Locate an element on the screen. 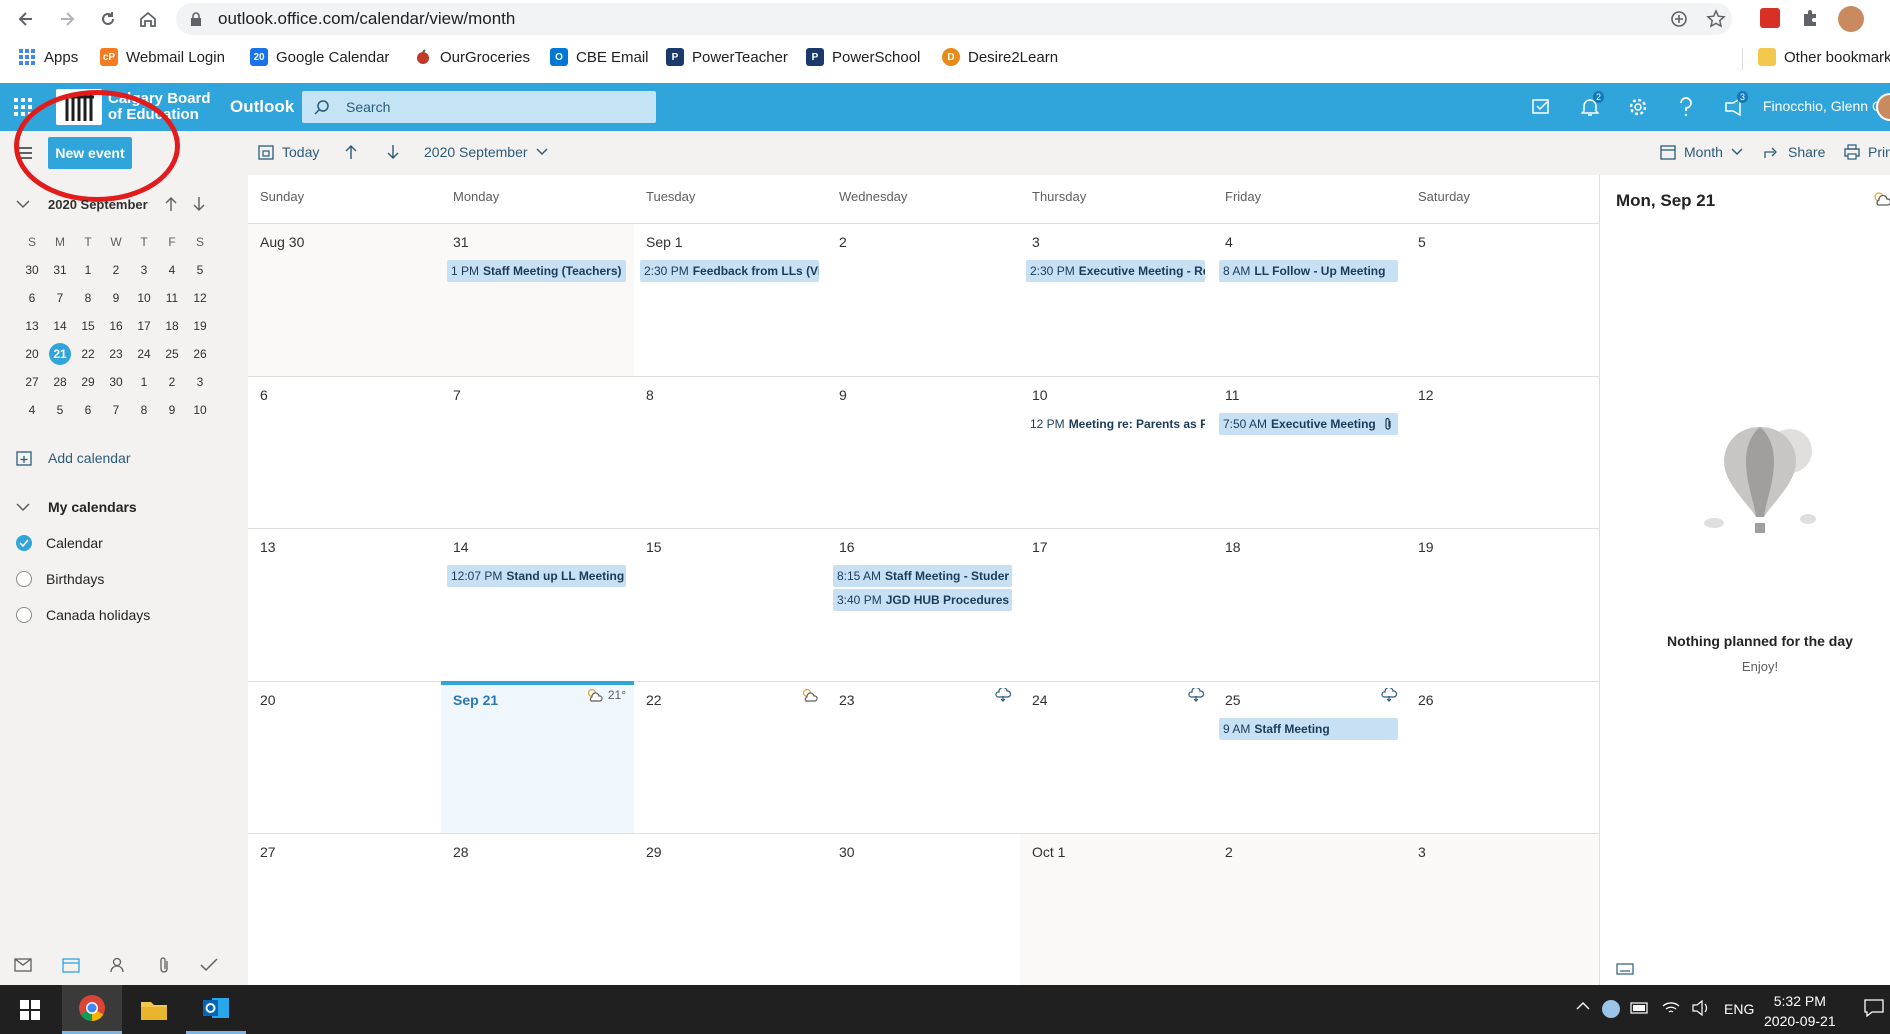 This screenshot has width=1890, height=1034. wifi-icon is located at coordinates (1671, 1008).